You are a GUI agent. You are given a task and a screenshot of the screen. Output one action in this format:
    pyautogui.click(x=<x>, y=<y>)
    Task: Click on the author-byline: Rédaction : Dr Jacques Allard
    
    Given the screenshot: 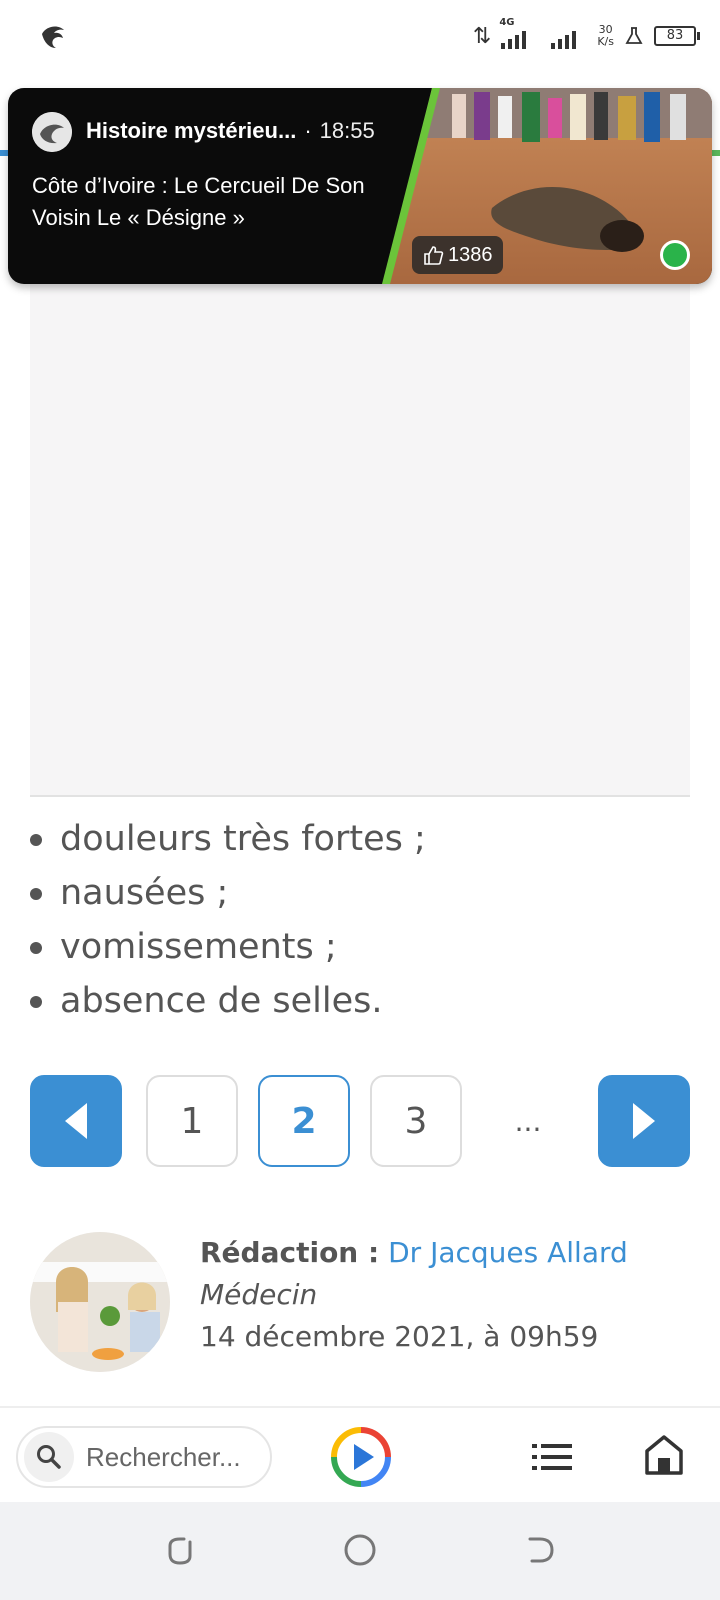 What is the action you would take?
    pyautogui.click(x=450, y=1253)
    